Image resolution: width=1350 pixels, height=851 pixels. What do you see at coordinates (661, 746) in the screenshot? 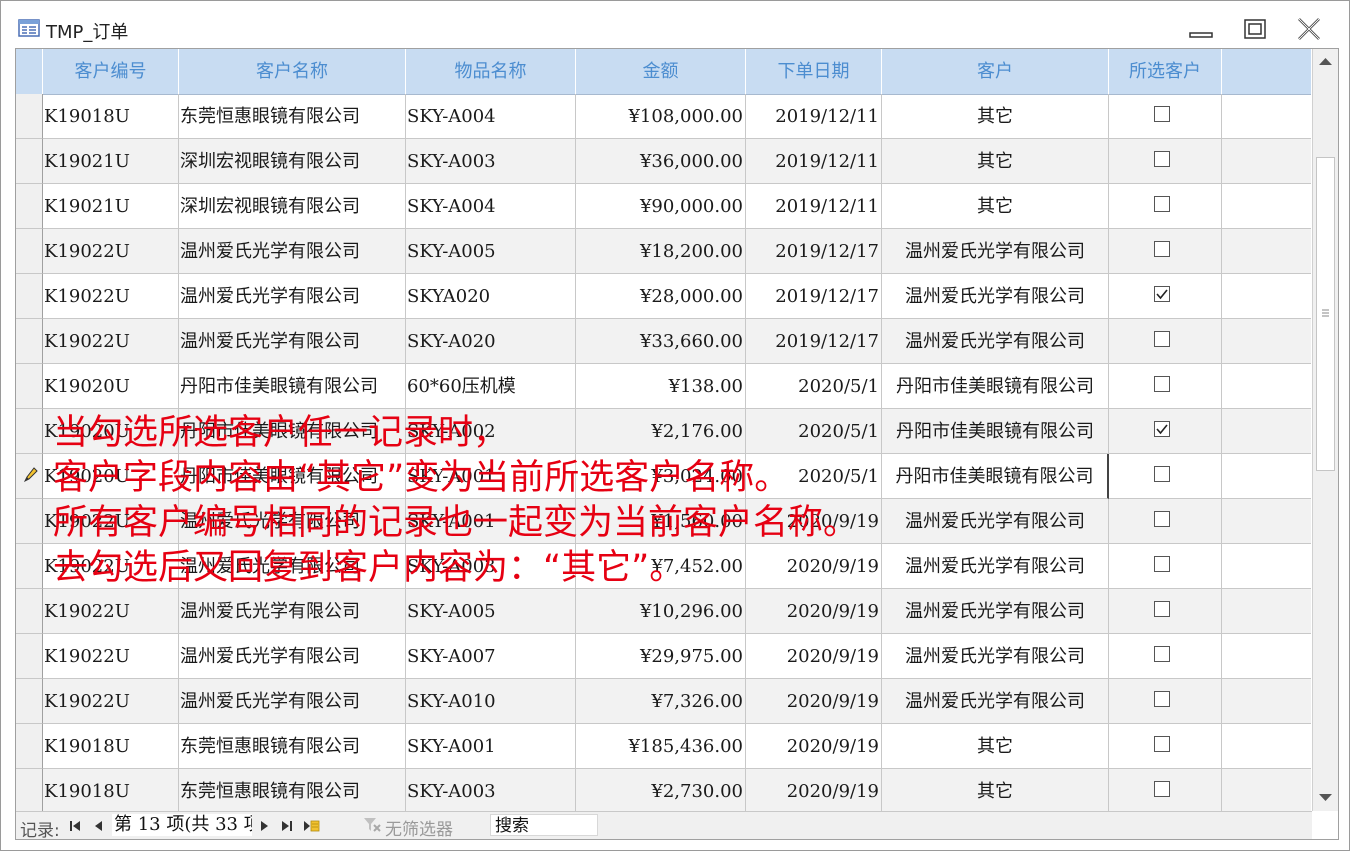
I see `cell-amount: ¥185,436.00` at bounding box center [661, 746].